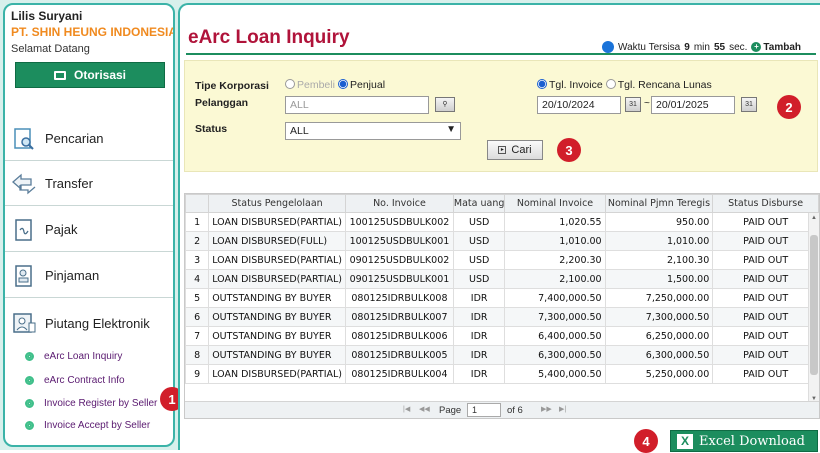 This screenshot has height=453, width=820. I want to click on excel-download-button: X Excel Download, so click(744, 441).